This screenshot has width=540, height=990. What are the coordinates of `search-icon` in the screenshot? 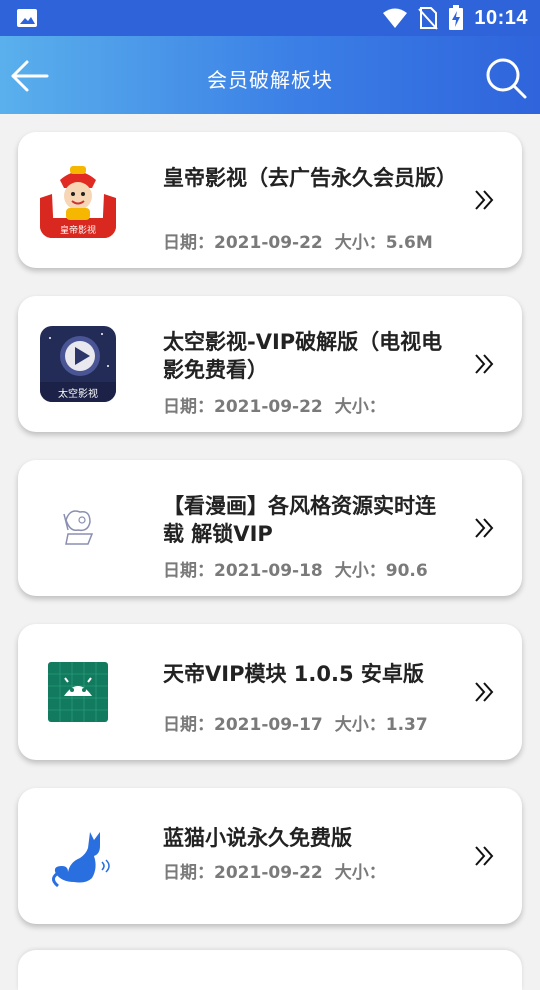 It's located at (506, 78).